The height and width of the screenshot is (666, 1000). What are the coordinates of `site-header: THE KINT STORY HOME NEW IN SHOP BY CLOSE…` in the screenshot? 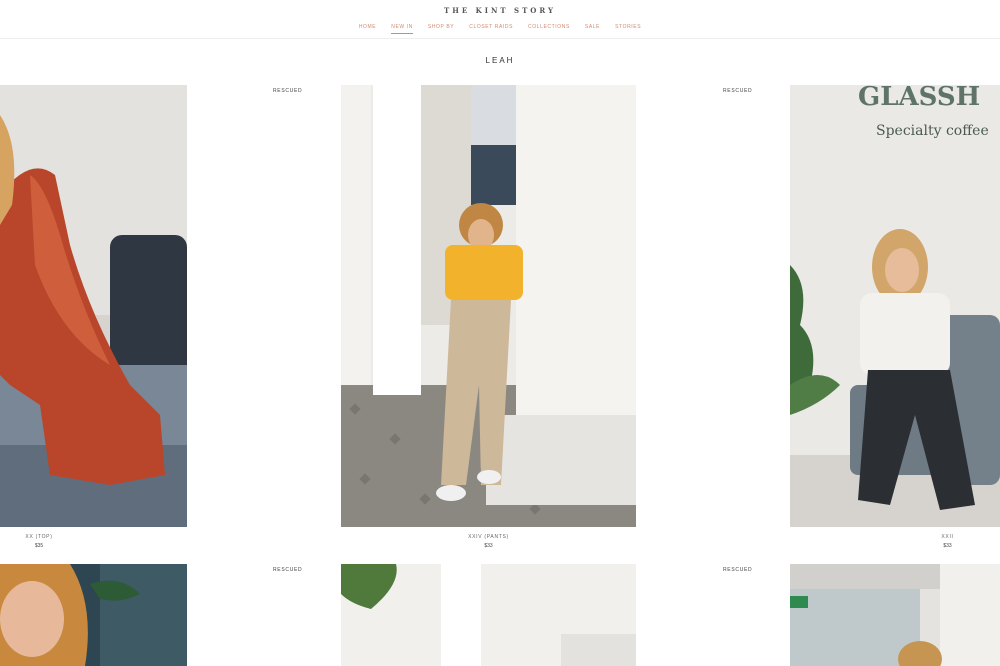 It's located at (500, 19).